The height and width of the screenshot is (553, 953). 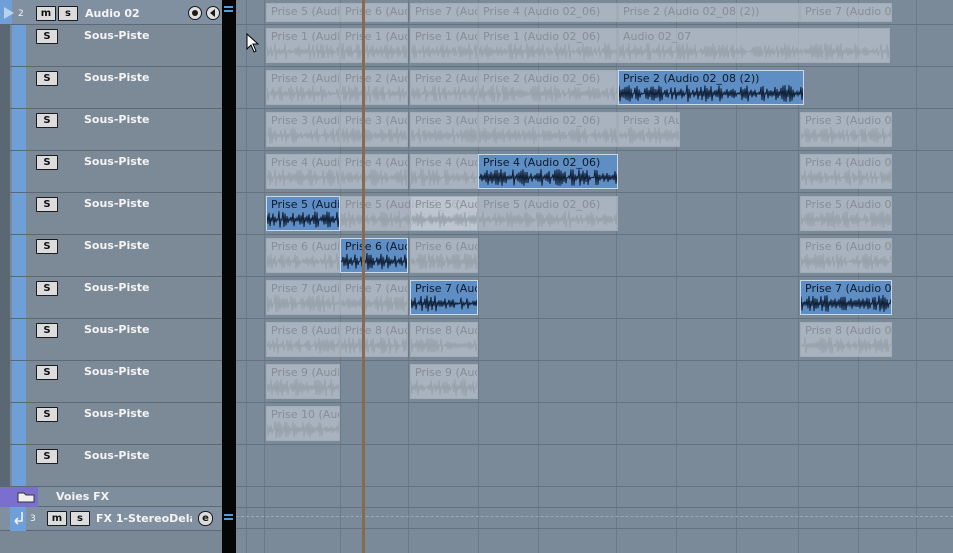 What do you see at coordinates (57, 518) in the screenshot?
I see `fx-mute-button: m` at bounding box center [57, 518].